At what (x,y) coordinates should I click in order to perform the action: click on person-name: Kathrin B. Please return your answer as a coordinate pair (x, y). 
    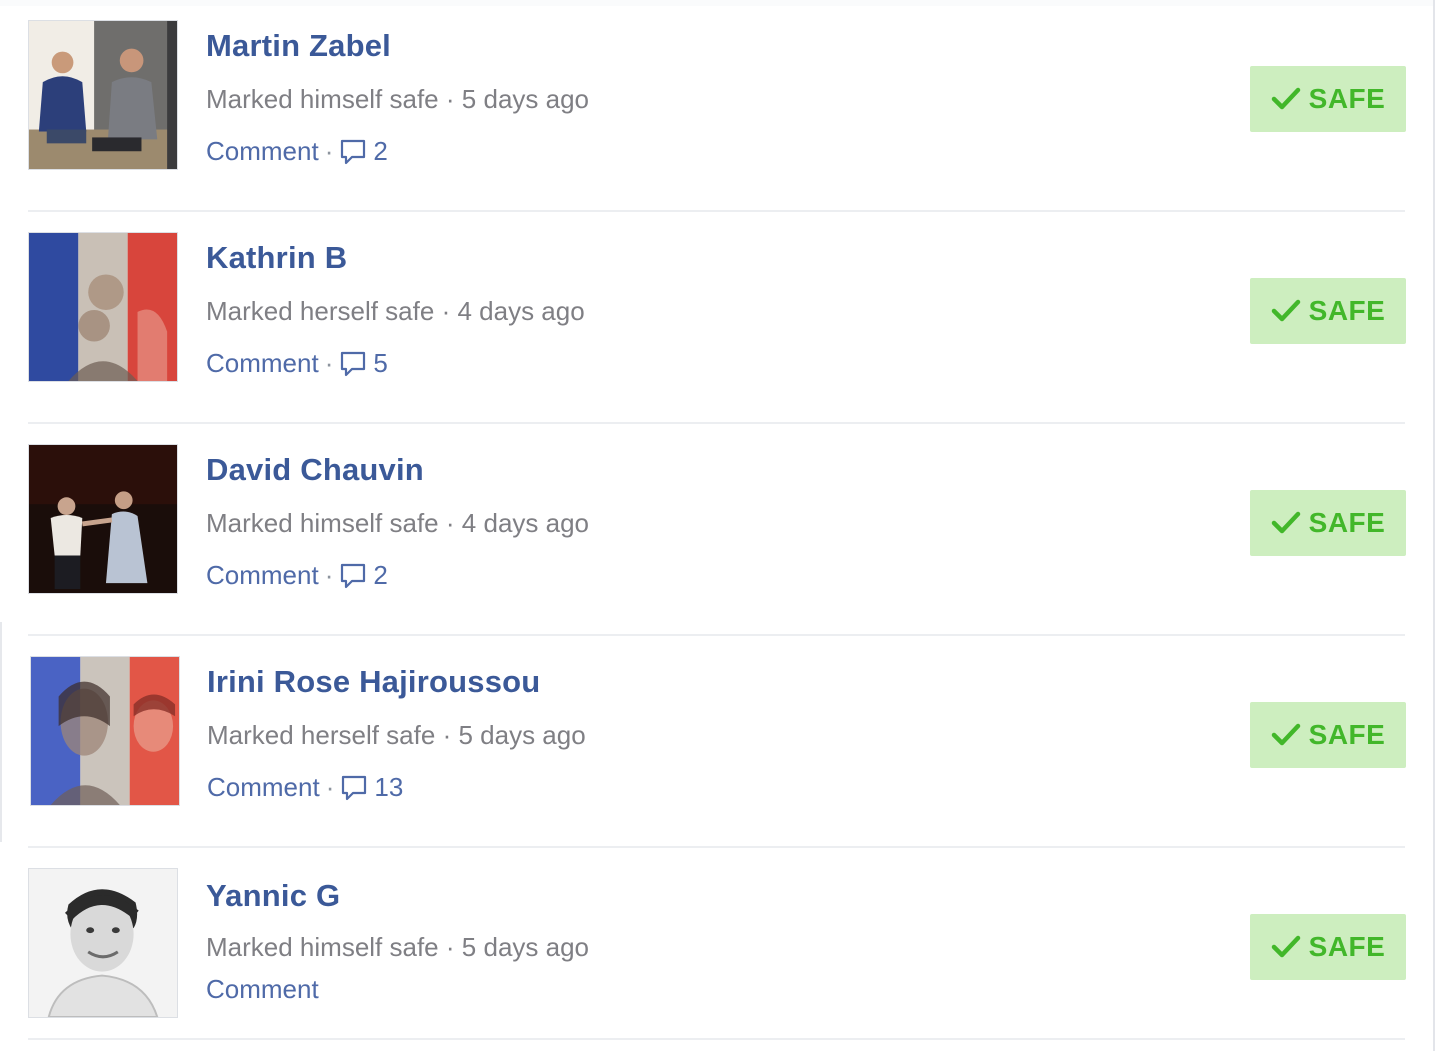
    Looking at the image, I should click on (276, 258).